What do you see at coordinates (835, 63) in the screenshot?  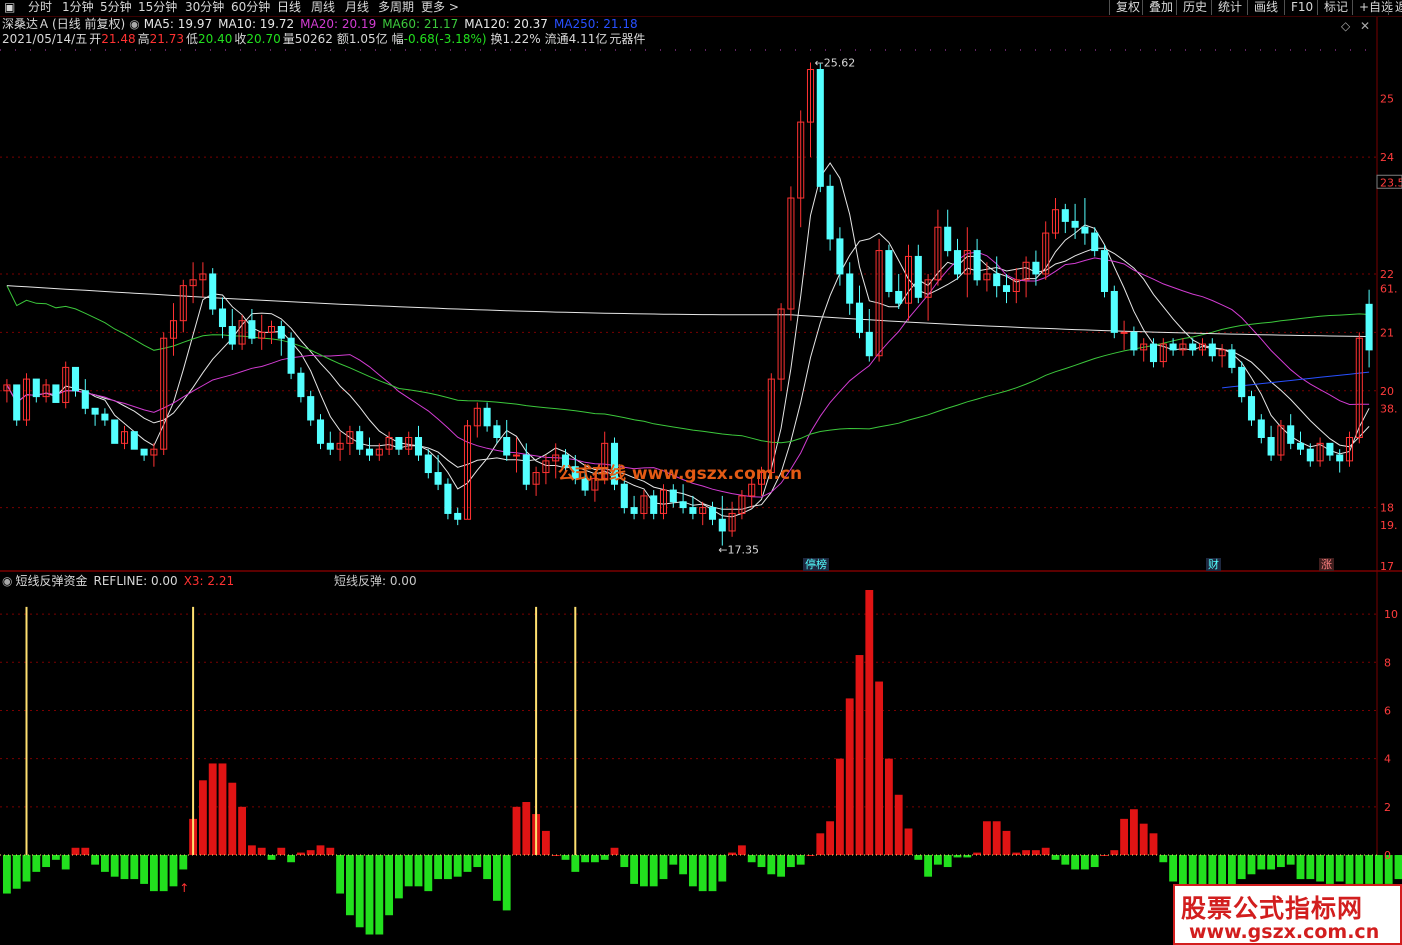 I see `high-annotation: ←25.62` at bounding box center [835, 63].